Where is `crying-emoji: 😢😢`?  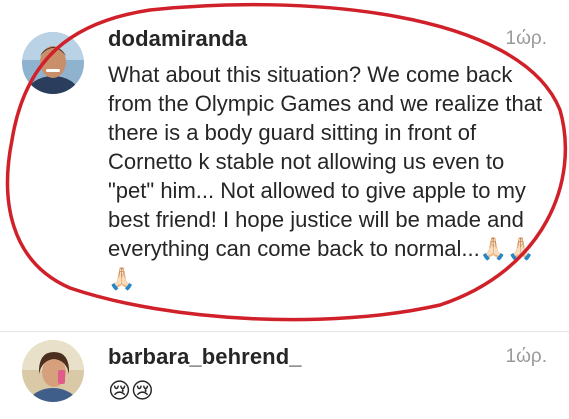
crying-emoji: 😢😢 is located at coordinates (131, 391).